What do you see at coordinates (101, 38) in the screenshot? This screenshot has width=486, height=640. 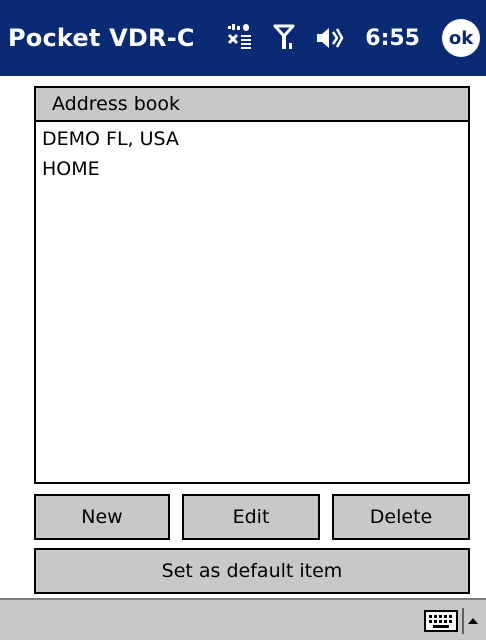 I see `app-title: Pocket VDR-C` at bounding box center [101, 38].